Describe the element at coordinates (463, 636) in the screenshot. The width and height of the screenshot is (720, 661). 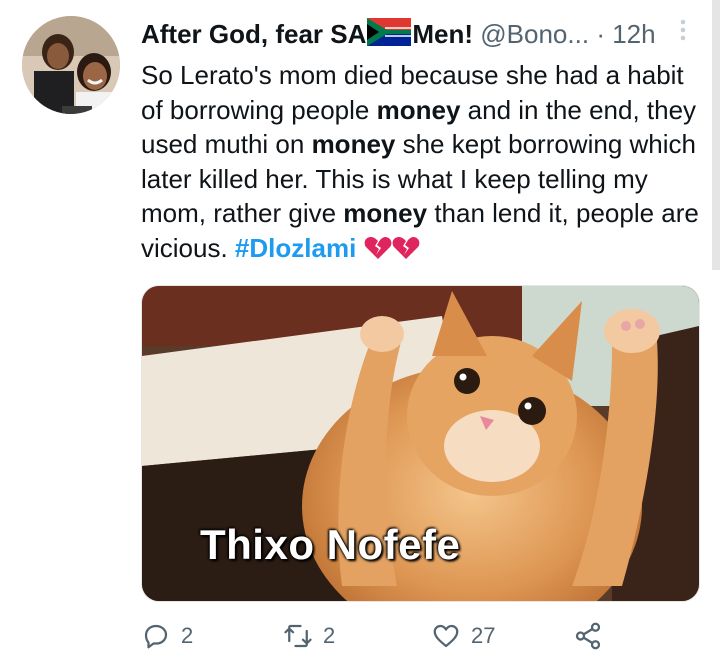
I see `like-button: 27` at that location.